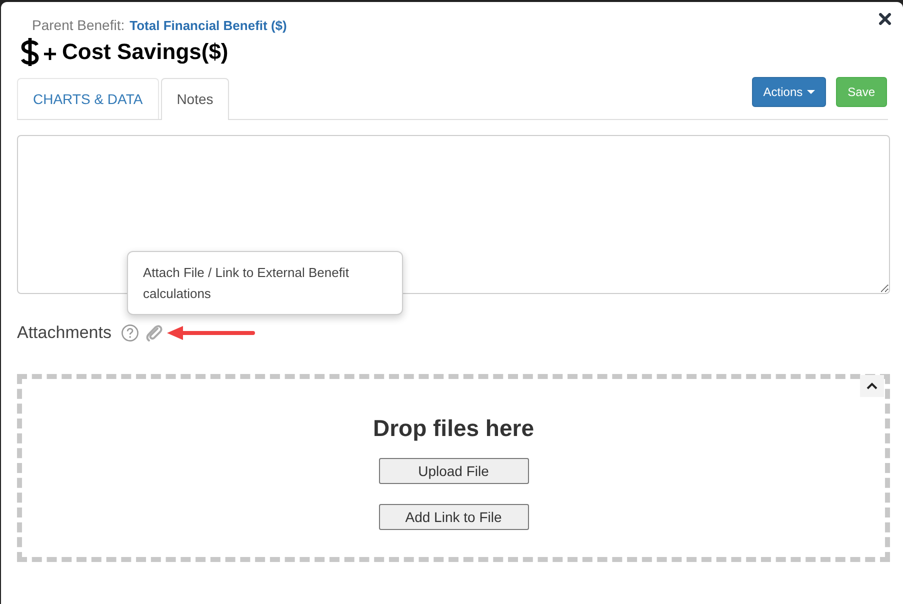  What do you see at coordinates (453, 428) in the screenshot?
I see `drop-heading: Drop files here` at bounding box center [453, 428].